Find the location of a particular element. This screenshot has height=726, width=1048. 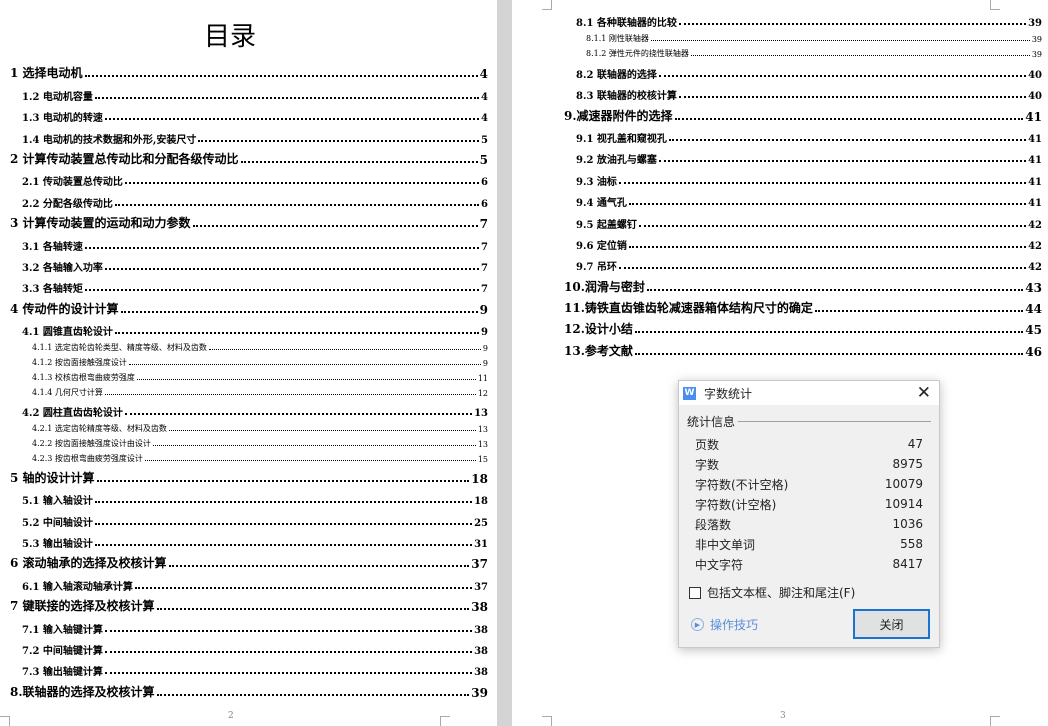

stat-label: 字符数(不计空格) is located at coordinates (742, 484).